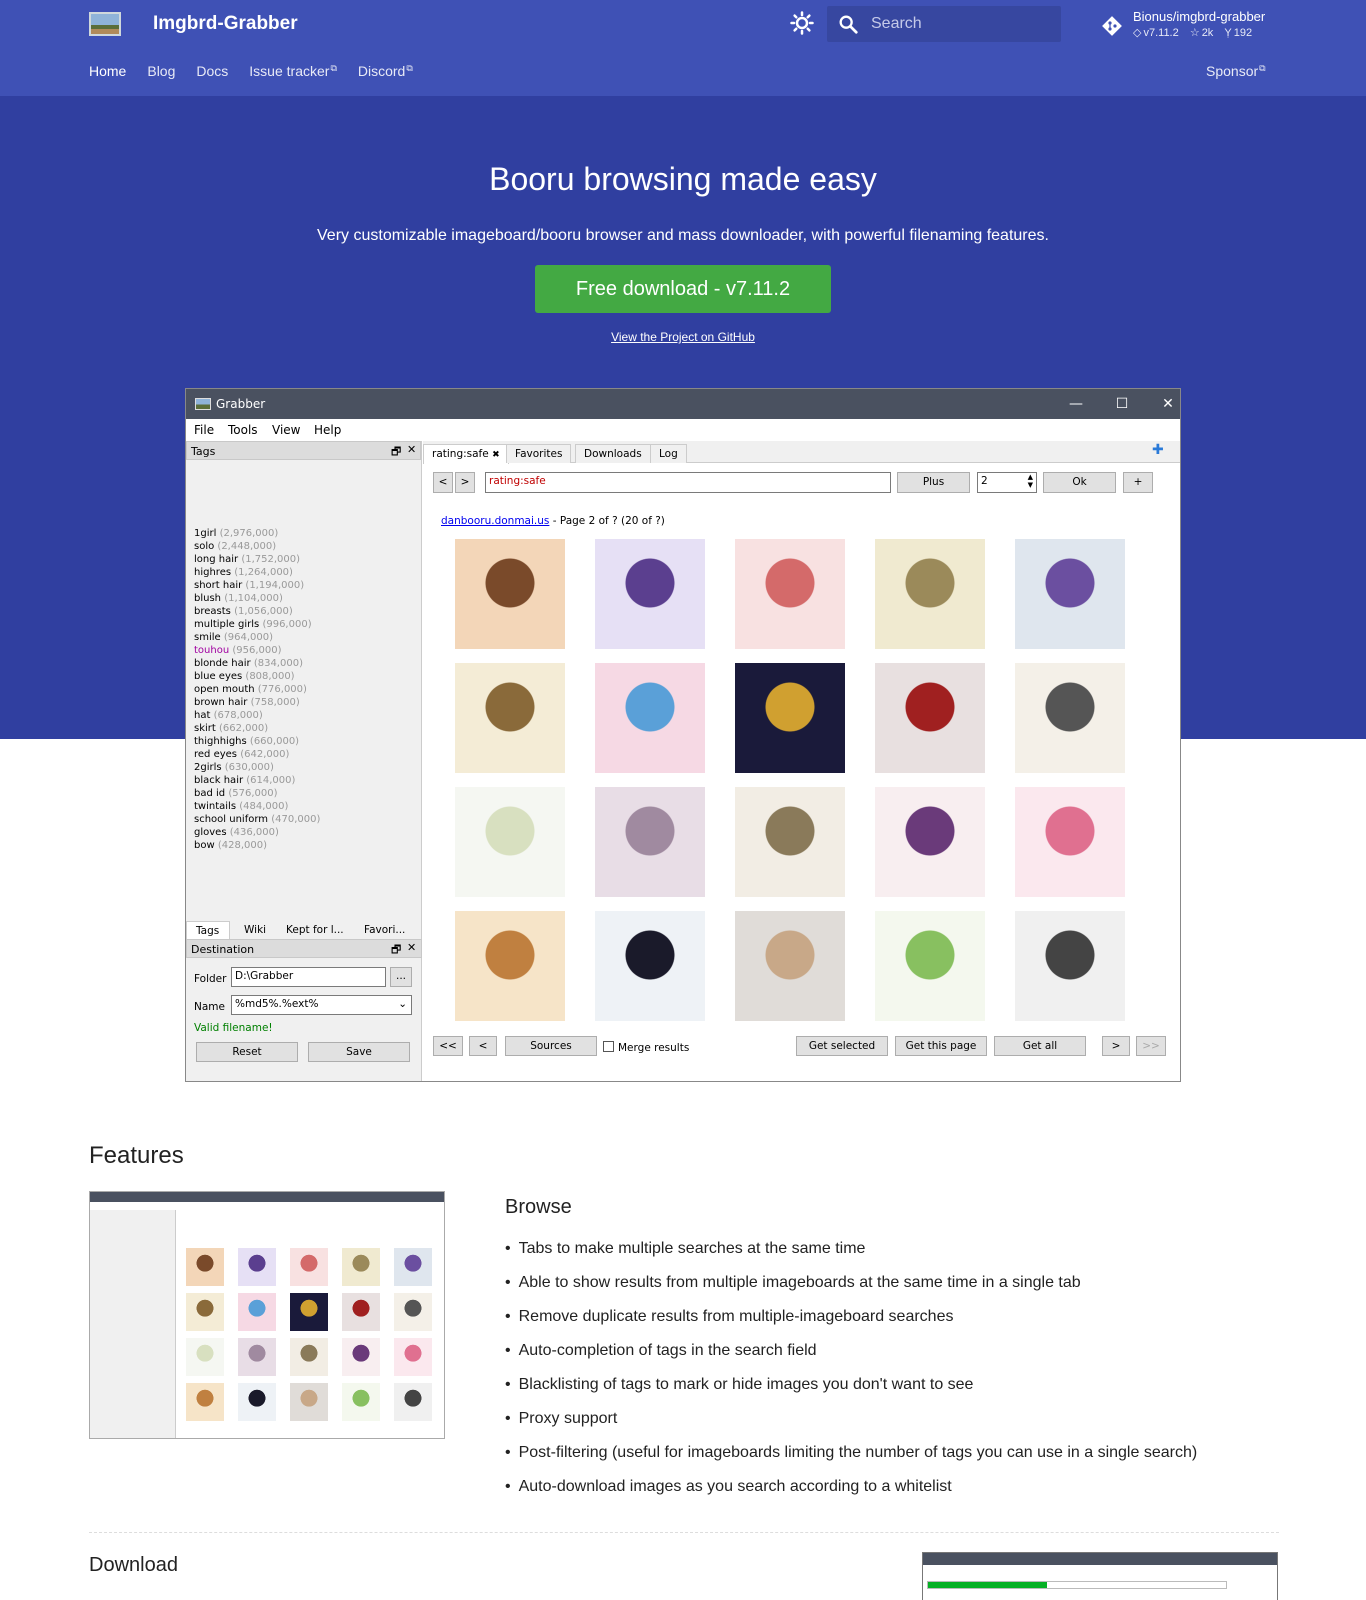  What do you see at coordinates (257, 728) in the screenshot?
I see `tag-item: skirt (662,000)` at bounding box center [257, 728].